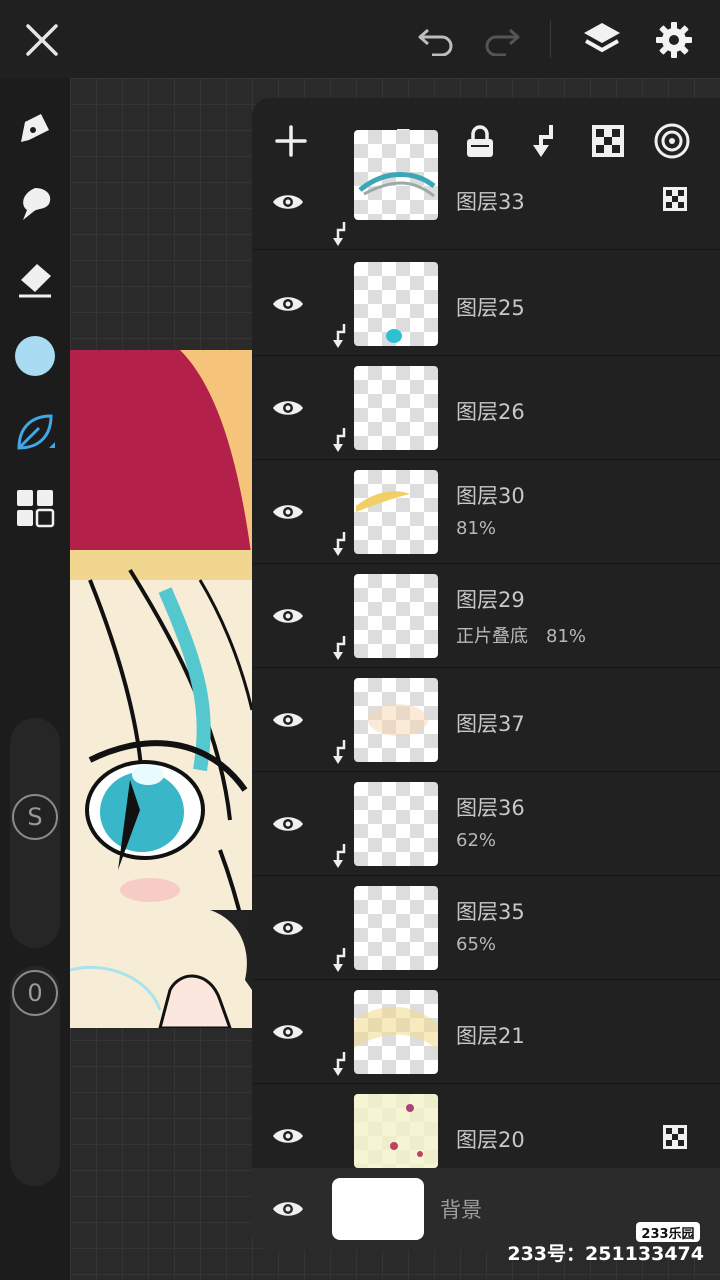 Image resolution: width=720 pixels, height=1280 pixels. I want to click on layer-row: 图层26, so click(486, 408).